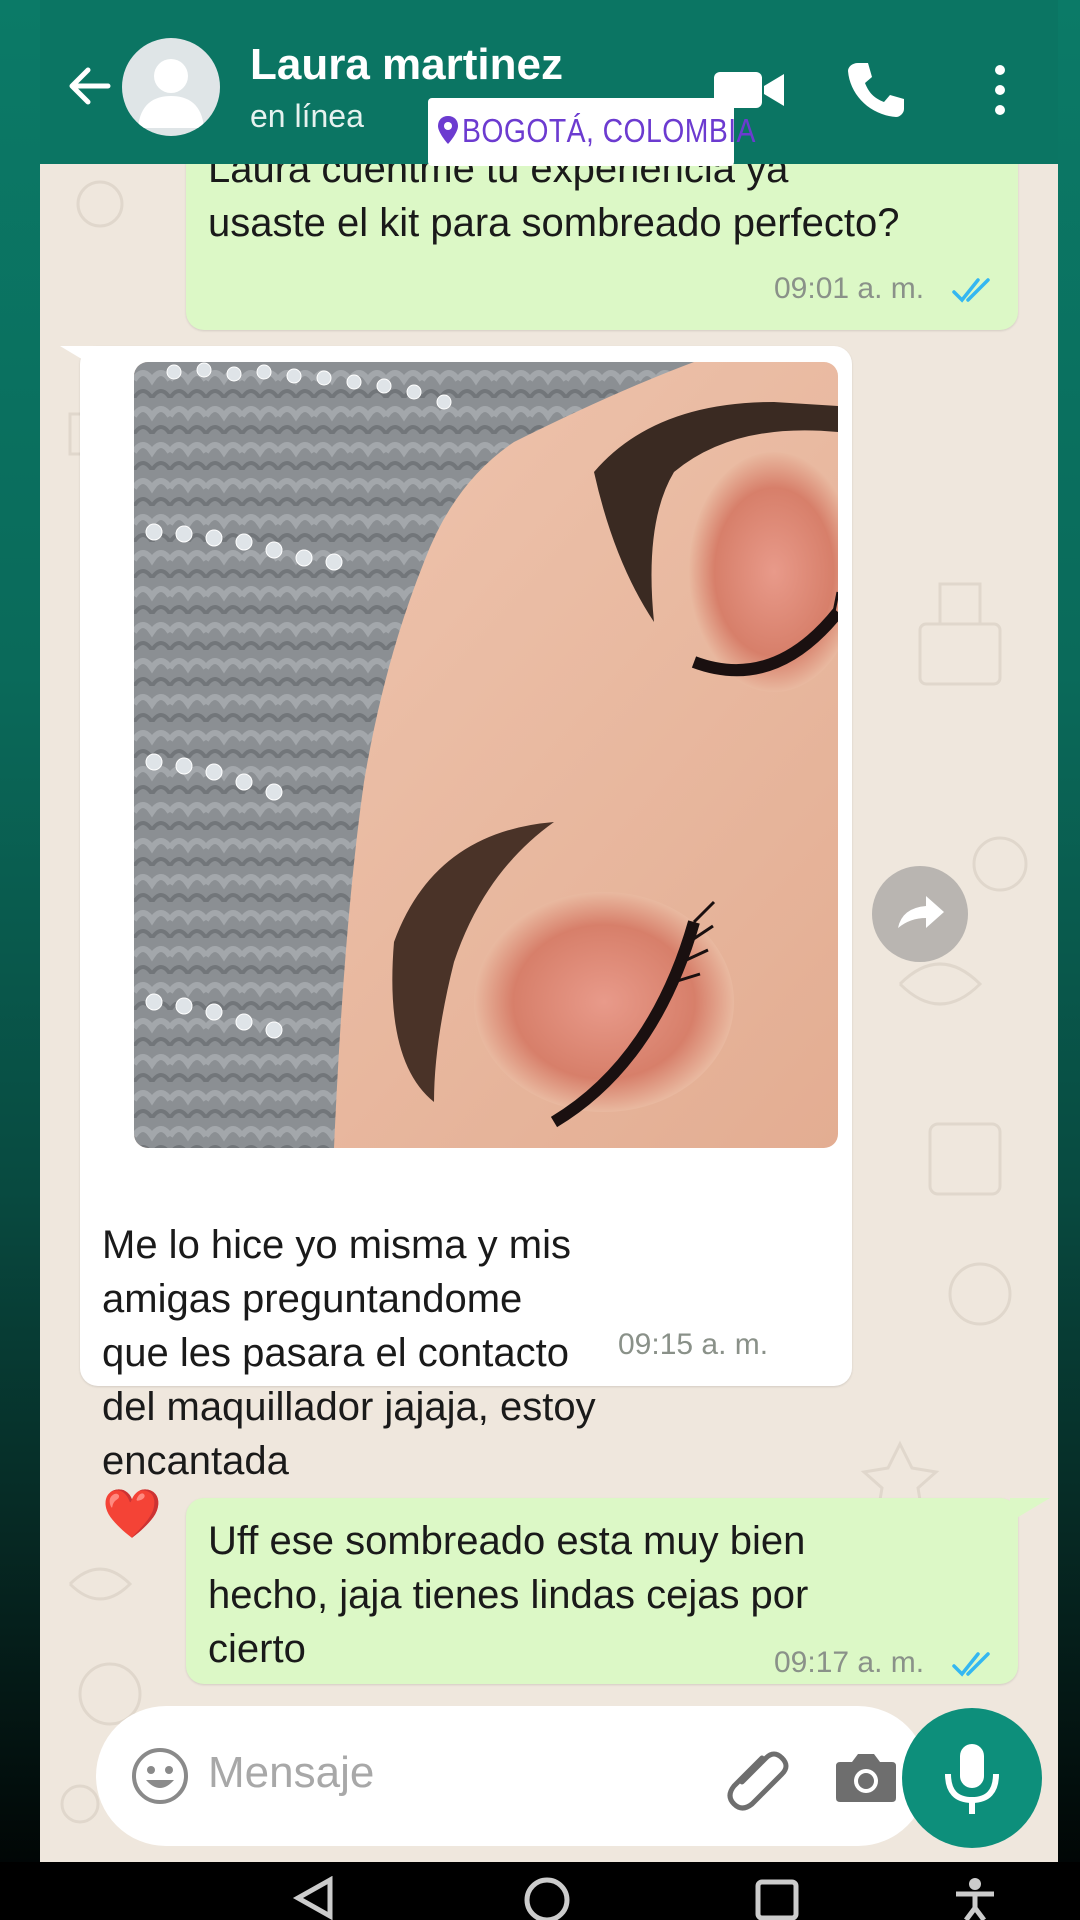 This screenshot has height=1920, width=1080. What do you see at coordinates (315, 1898) in the screenshot?
I see `nav-back-icon` at bounding box center [315, 1898].